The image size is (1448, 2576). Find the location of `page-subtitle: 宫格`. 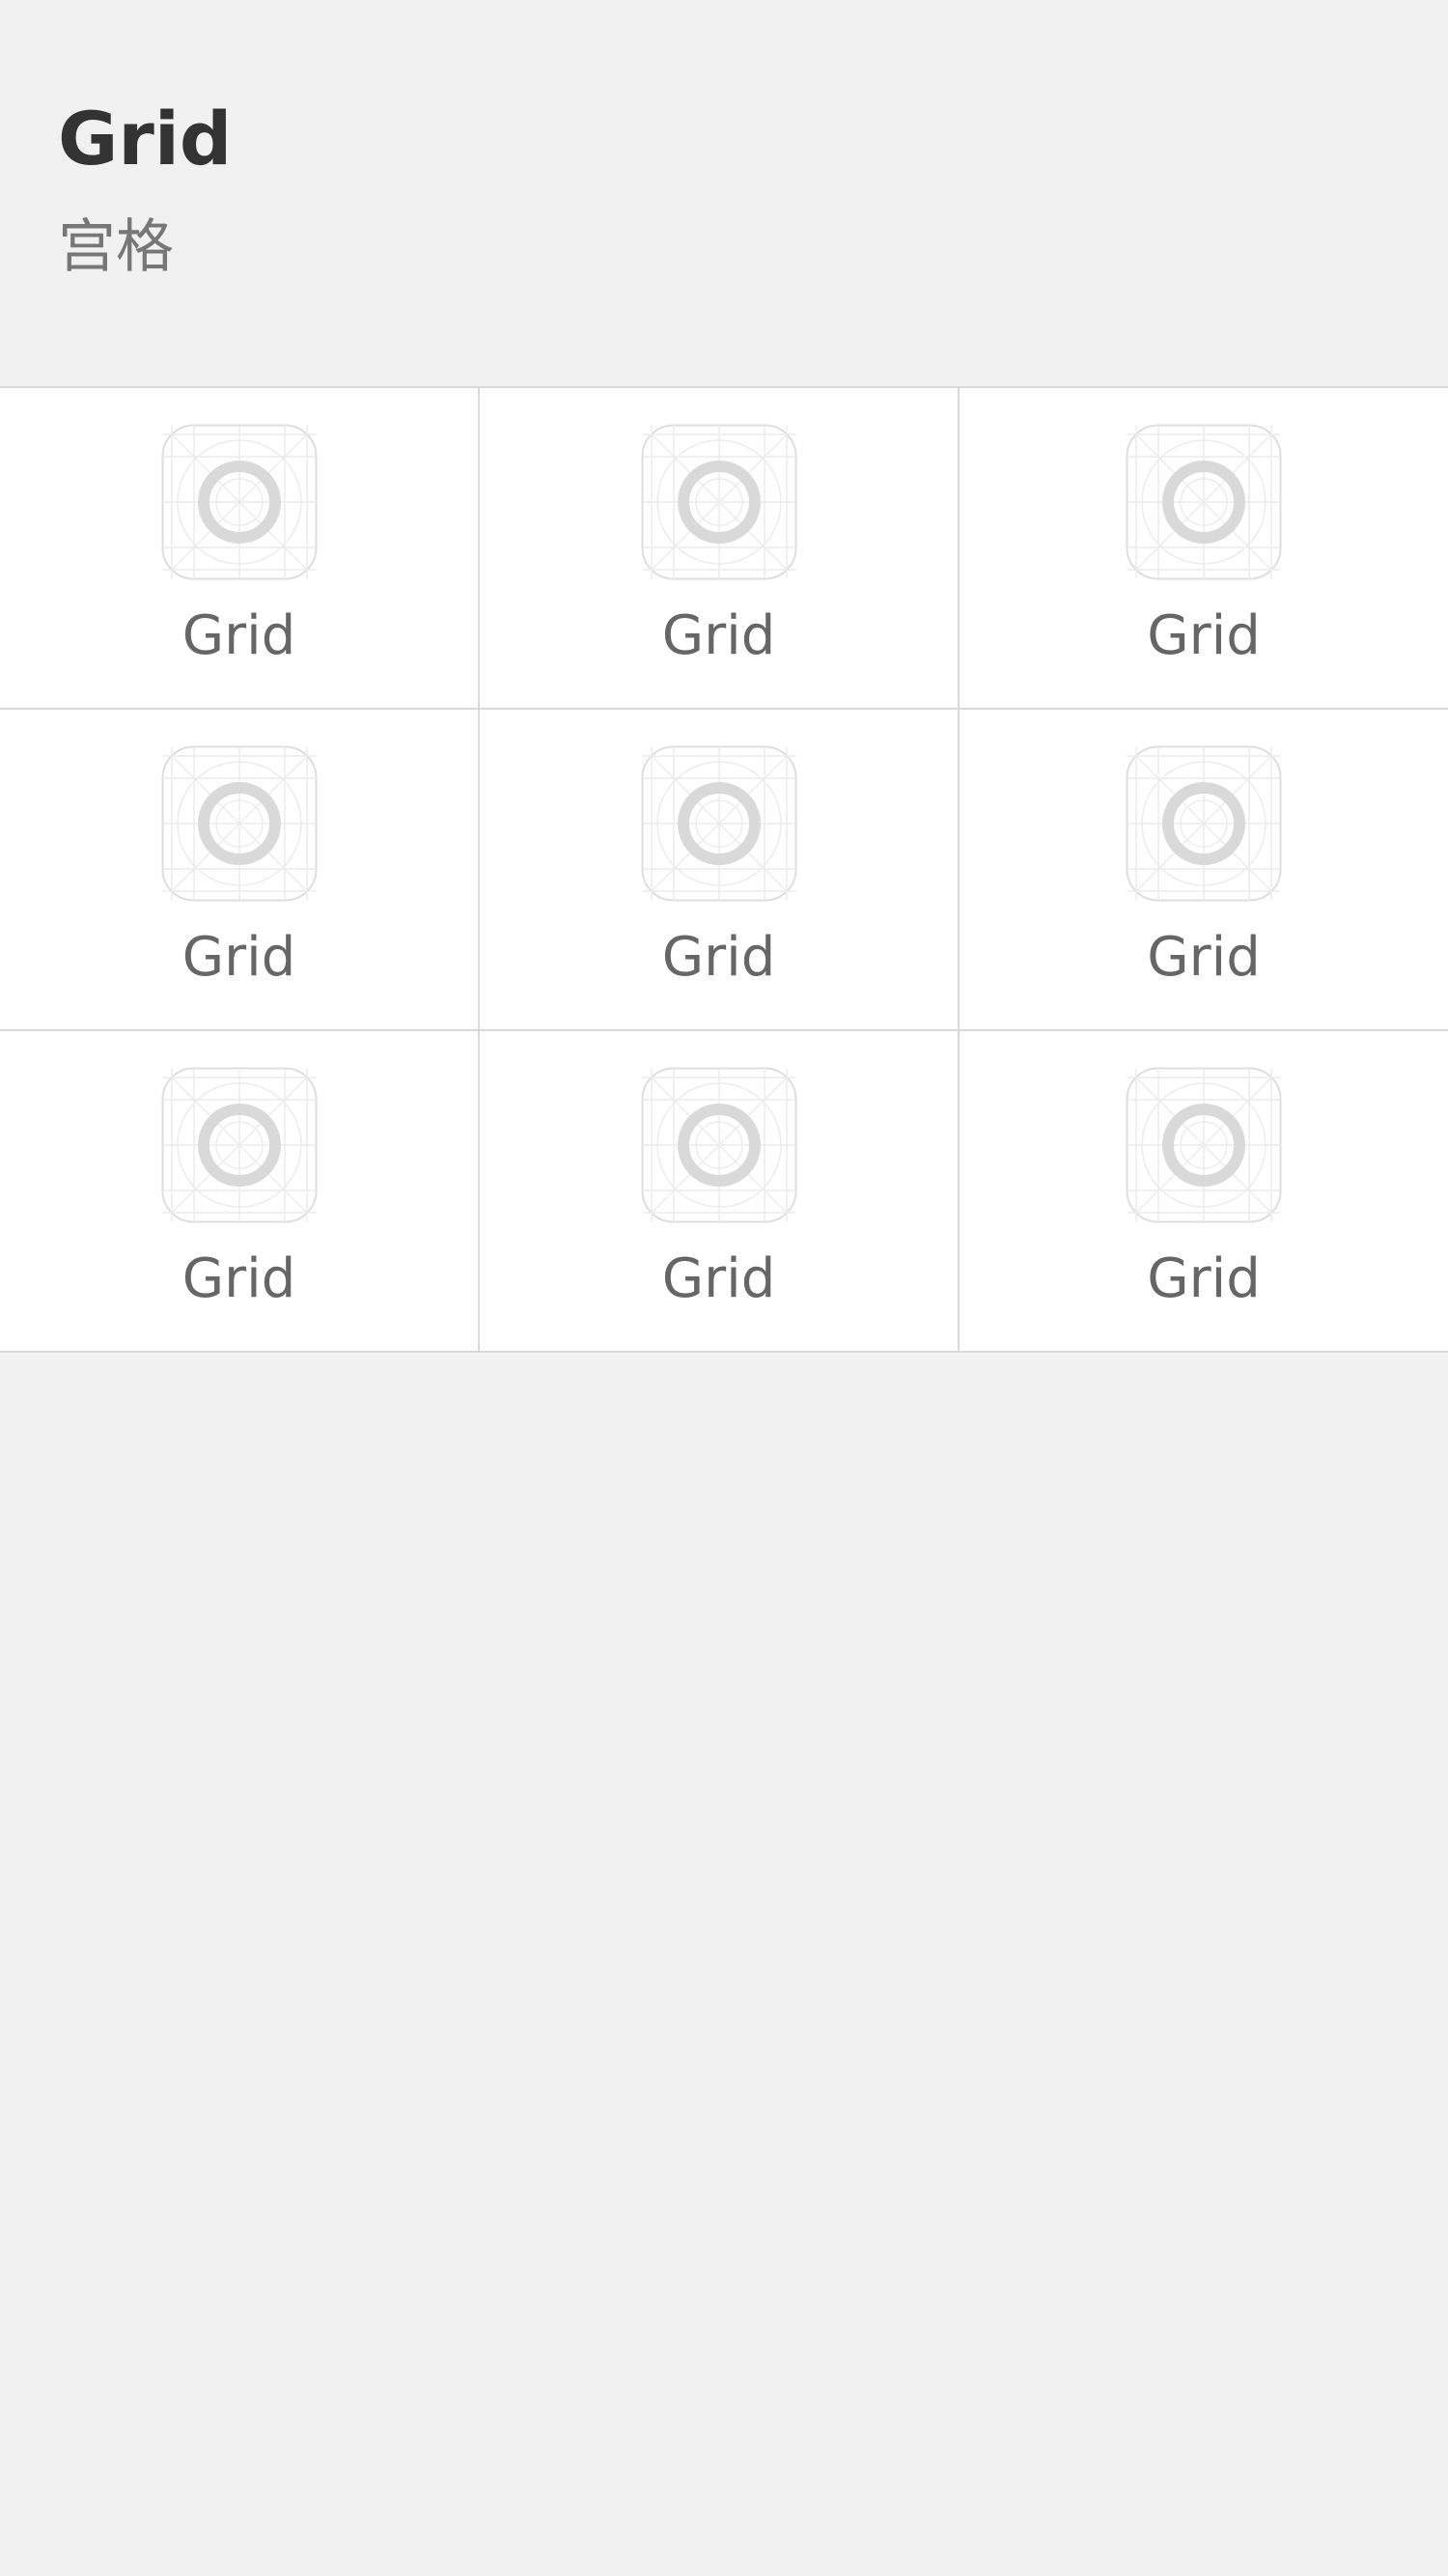

page-subtitle: 宫格 is located at coordinates (116, 247).